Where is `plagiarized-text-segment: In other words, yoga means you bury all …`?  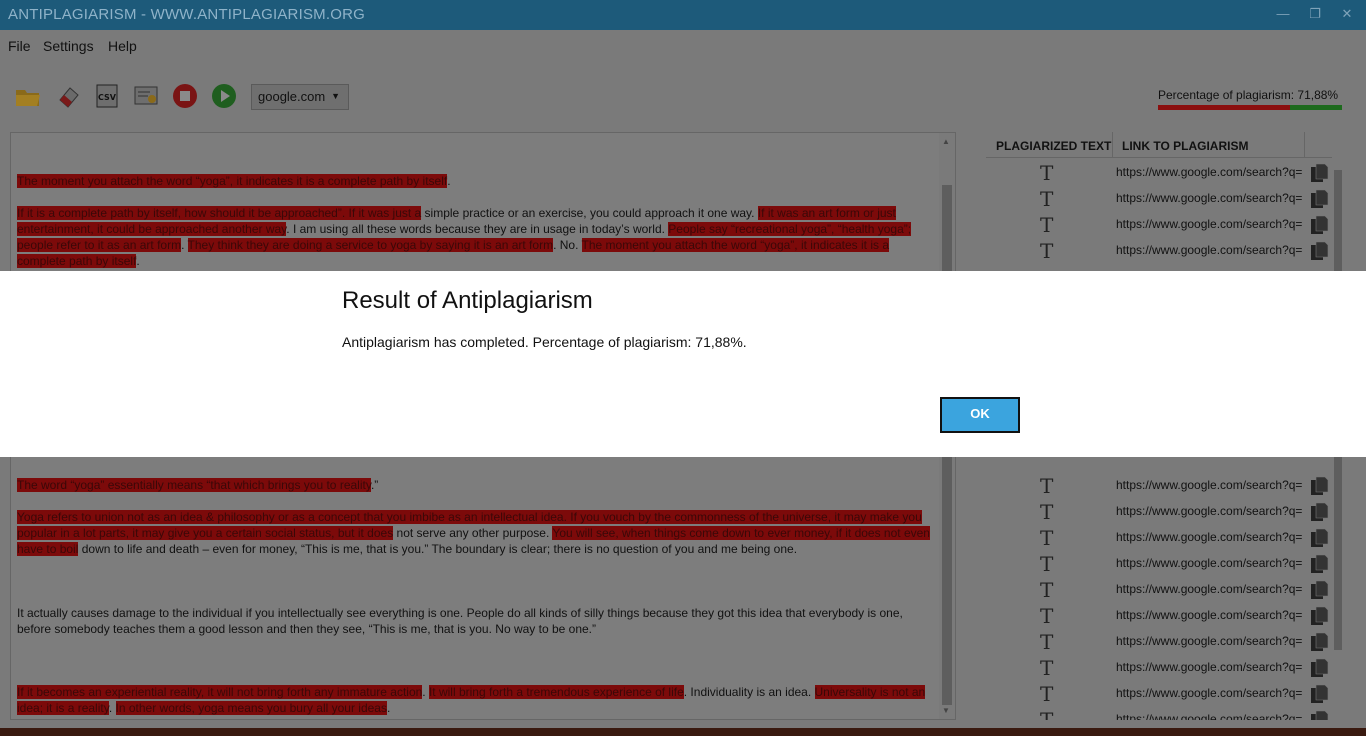
plagiarized-text-segment: In other words, yoga means you bury all … is located at coordinates (251, 708).